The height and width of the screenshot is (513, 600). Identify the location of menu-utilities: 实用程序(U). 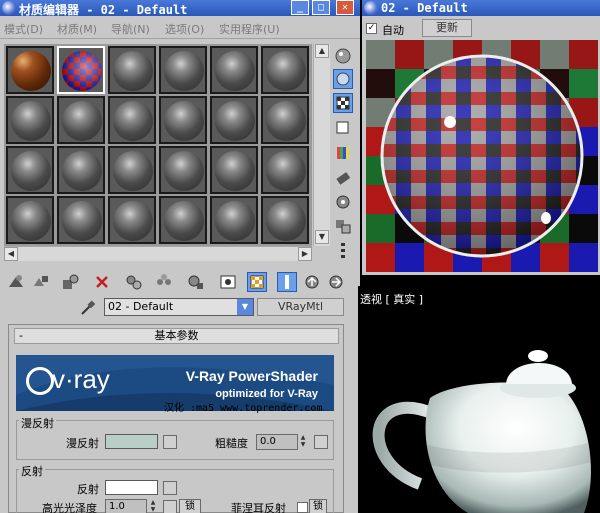
(249, 29).